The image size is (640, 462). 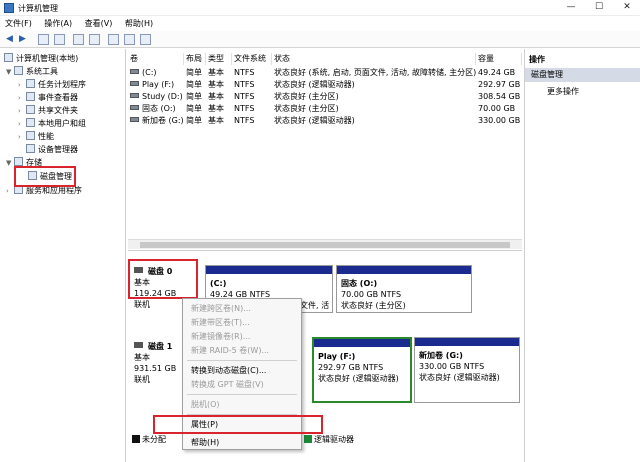 What do you see at coordinates (156, 59) in the screenshot?
I see `col-header-volume: 卷` at bounding box center [156, 59].